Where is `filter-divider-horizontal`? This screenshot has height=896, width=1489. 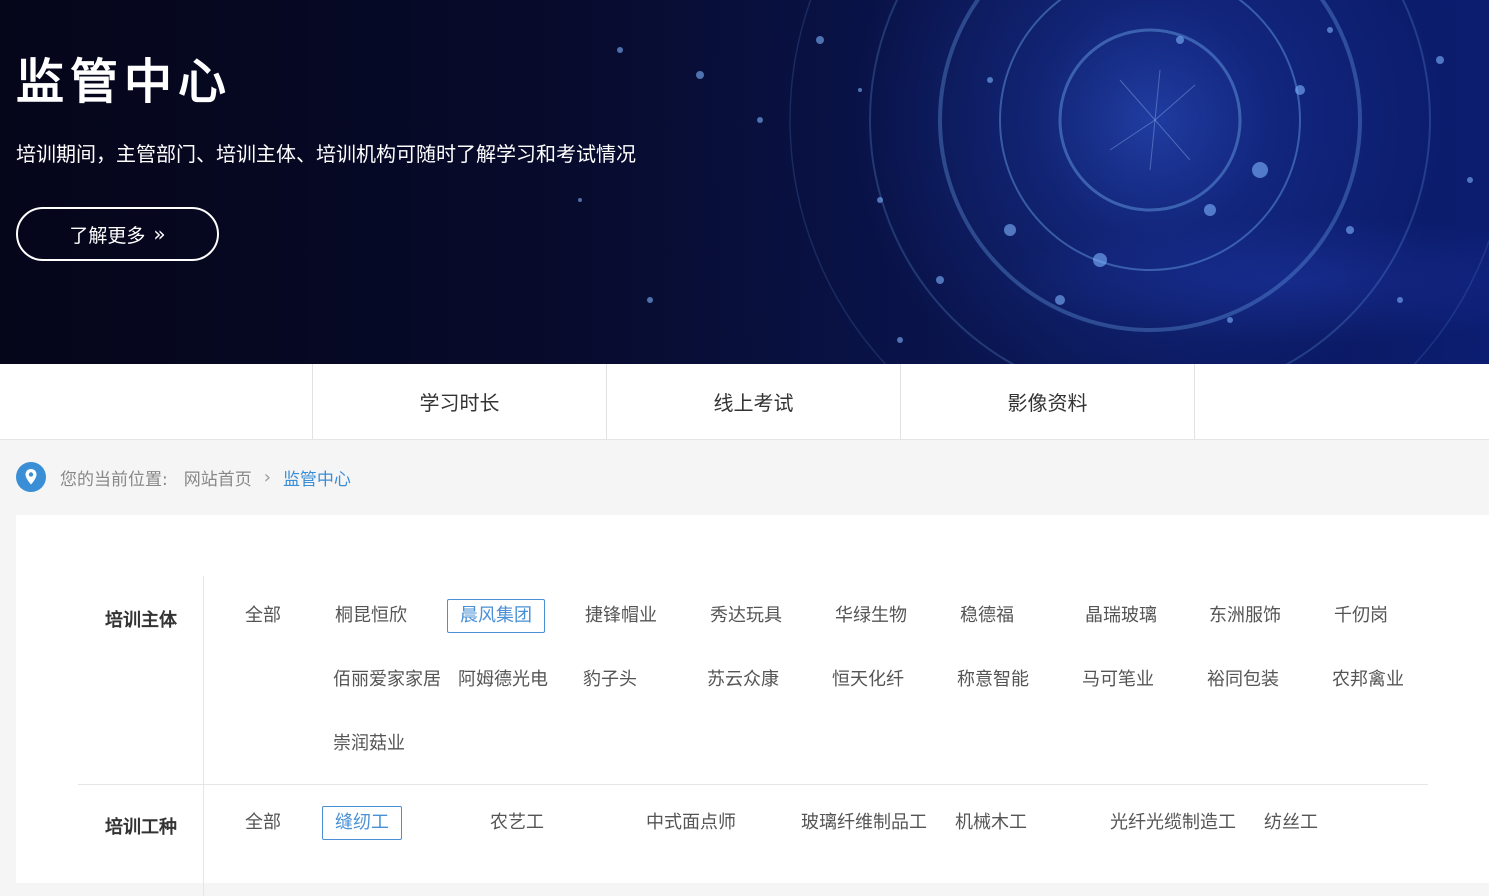 filter-divider-horizontal is located at coordinates (753, 784).